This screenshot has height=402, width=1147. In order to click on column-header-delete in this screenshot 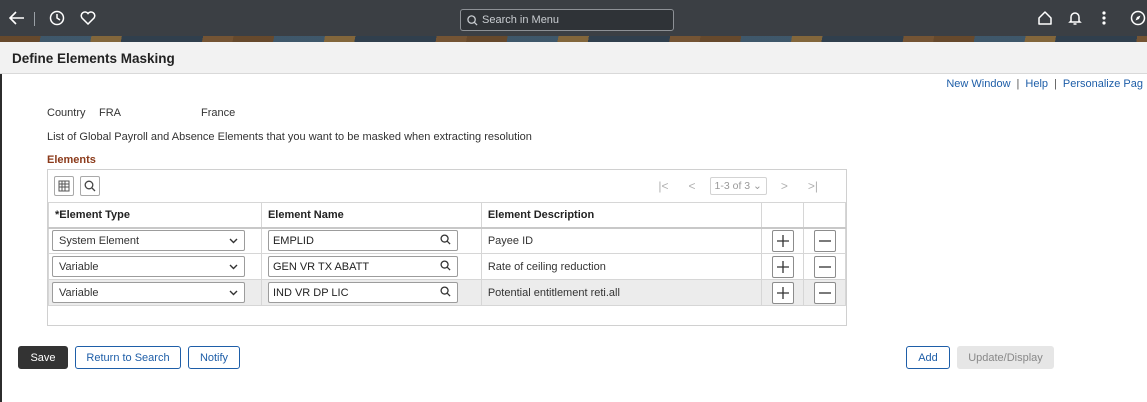, I will do `click(824, 215)`.